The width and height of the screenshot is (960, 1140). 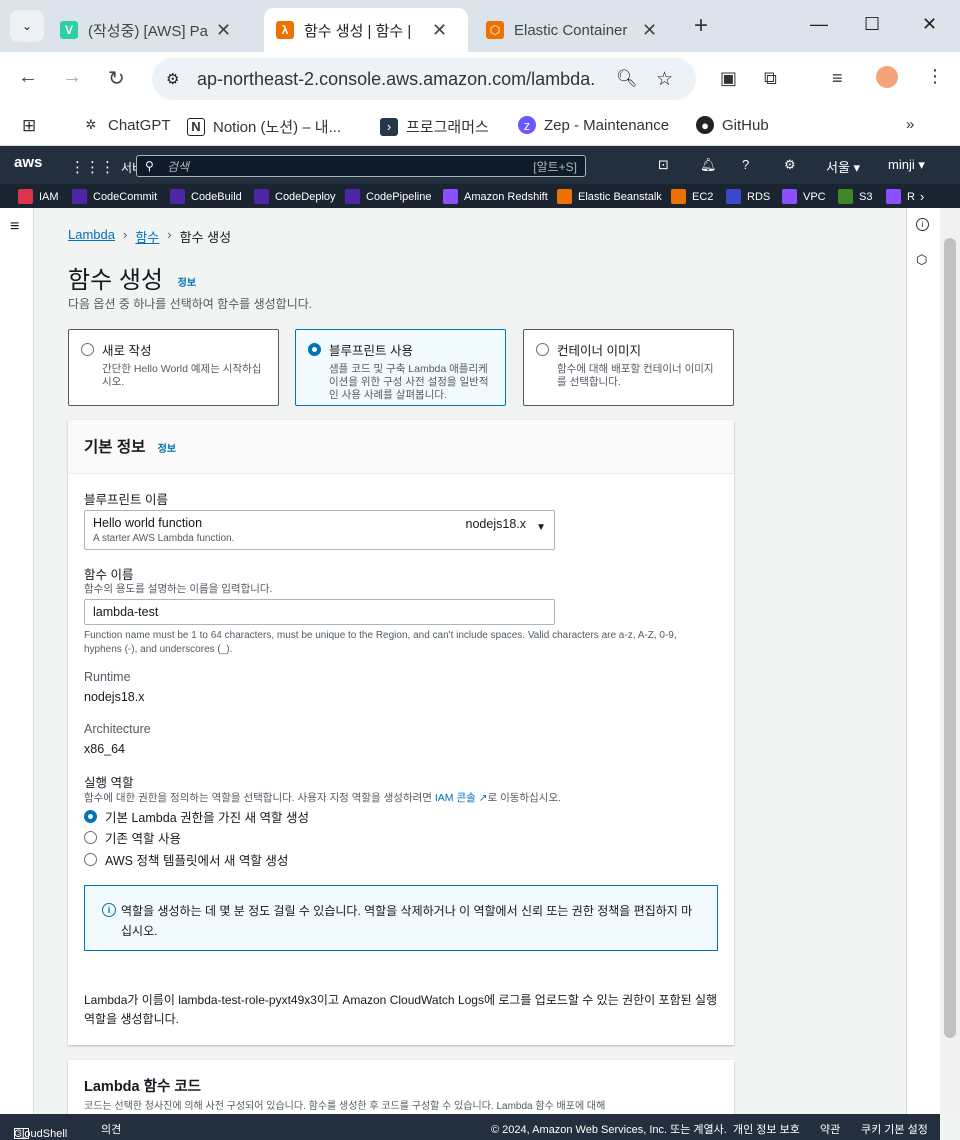 What do you see at coordinates (455, 798) in the screenshot?
I see `iam-console-link: IAM 콘솔` at bounding box center [455, 798].